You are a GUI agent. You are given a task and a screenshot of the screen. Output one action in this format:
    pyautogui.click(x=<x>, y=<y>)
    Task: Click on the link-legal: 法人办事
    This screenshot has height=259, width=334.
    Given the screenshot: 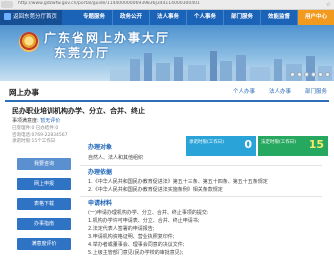 What is the action you would take?
    pyautogui.click(x=280, y=92)
    